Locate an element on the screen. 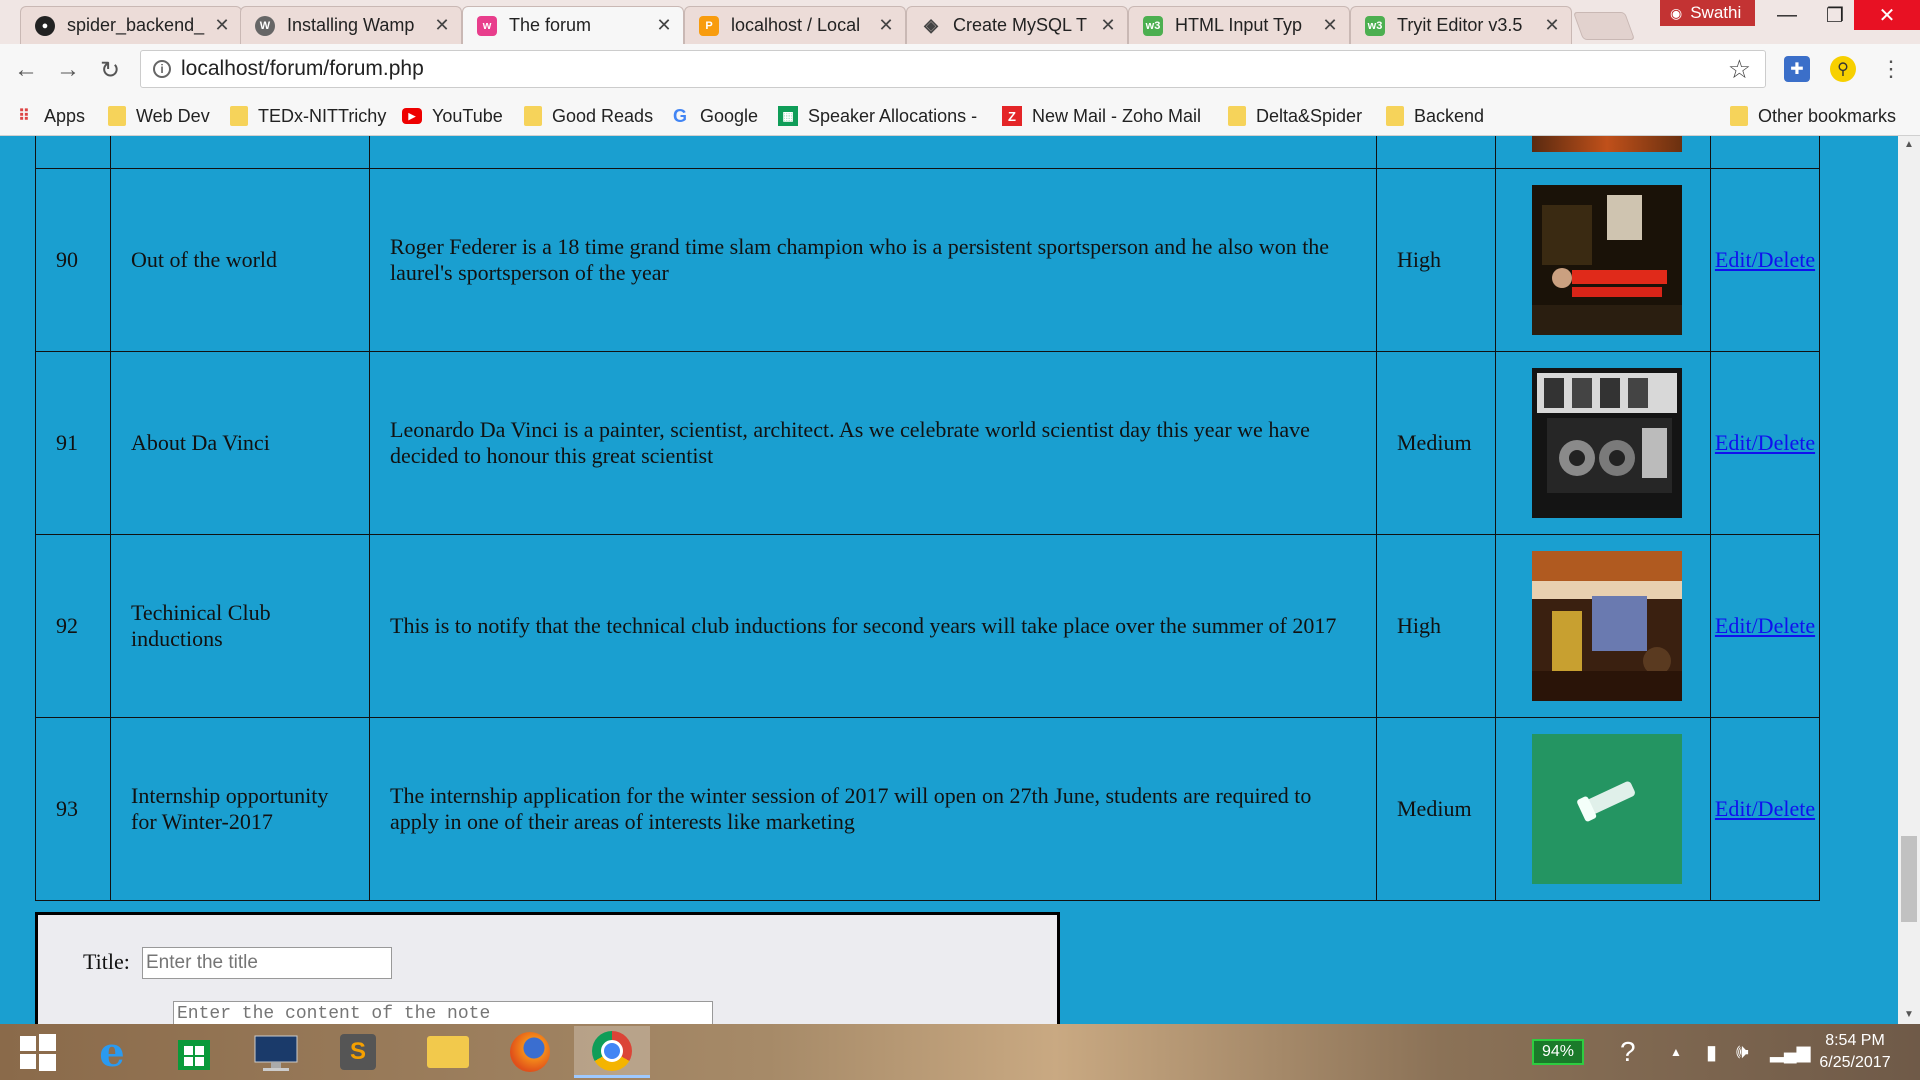  note-title: Out of the world is located at coordinates (240, 260).